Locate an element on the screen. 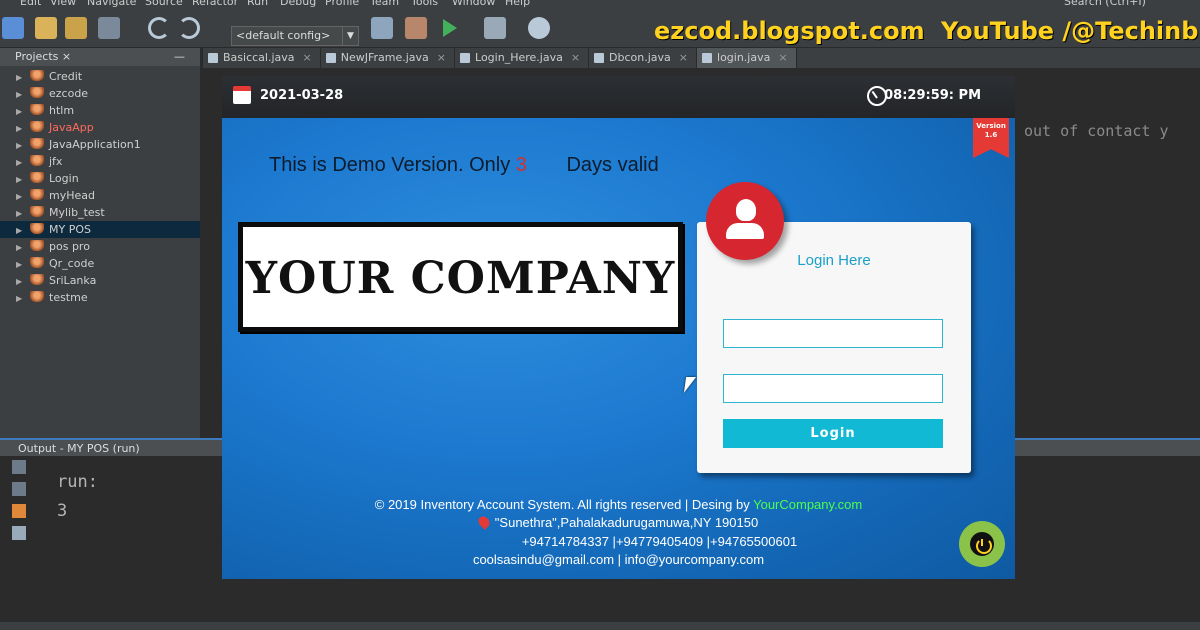  menu-navigate: Navigate is located at coordinates (111, 4).